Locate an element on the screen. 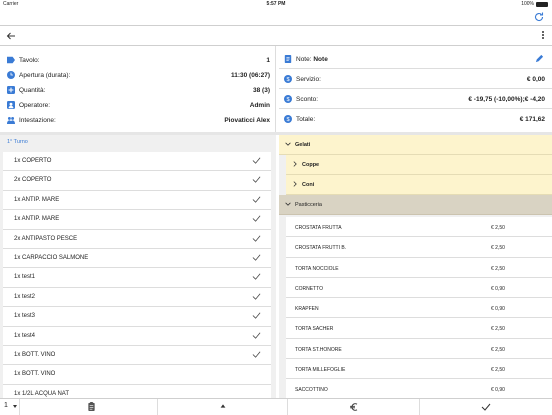 This screenshot has height=415, width=552. tavolo-label: Tavolo: is located at coordinates (29, 60).